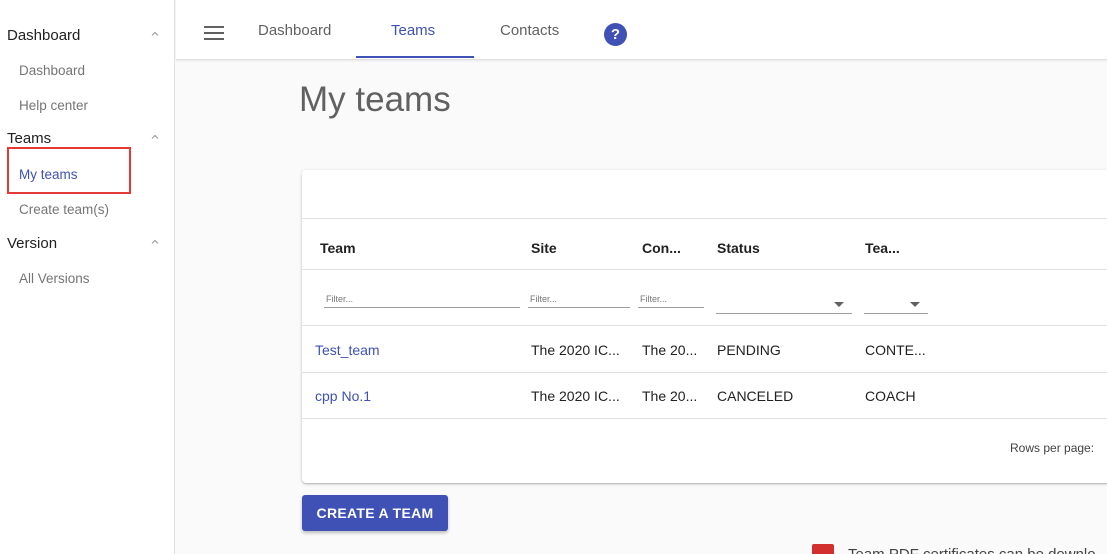  I want to click on active-tab-indicator, so click(415, 57).